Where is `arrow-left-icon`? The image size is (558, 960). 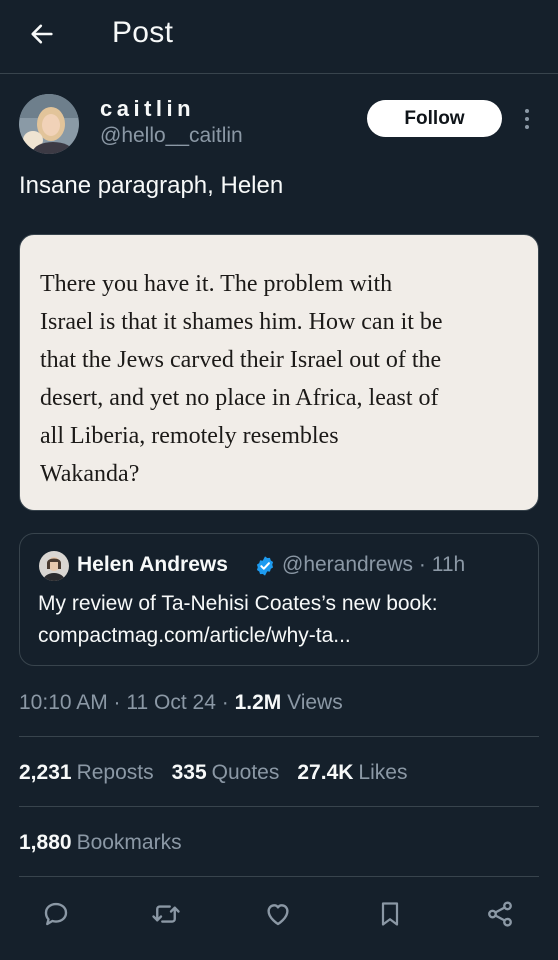
arrow-left-icon is located at coordinates (42, 34).